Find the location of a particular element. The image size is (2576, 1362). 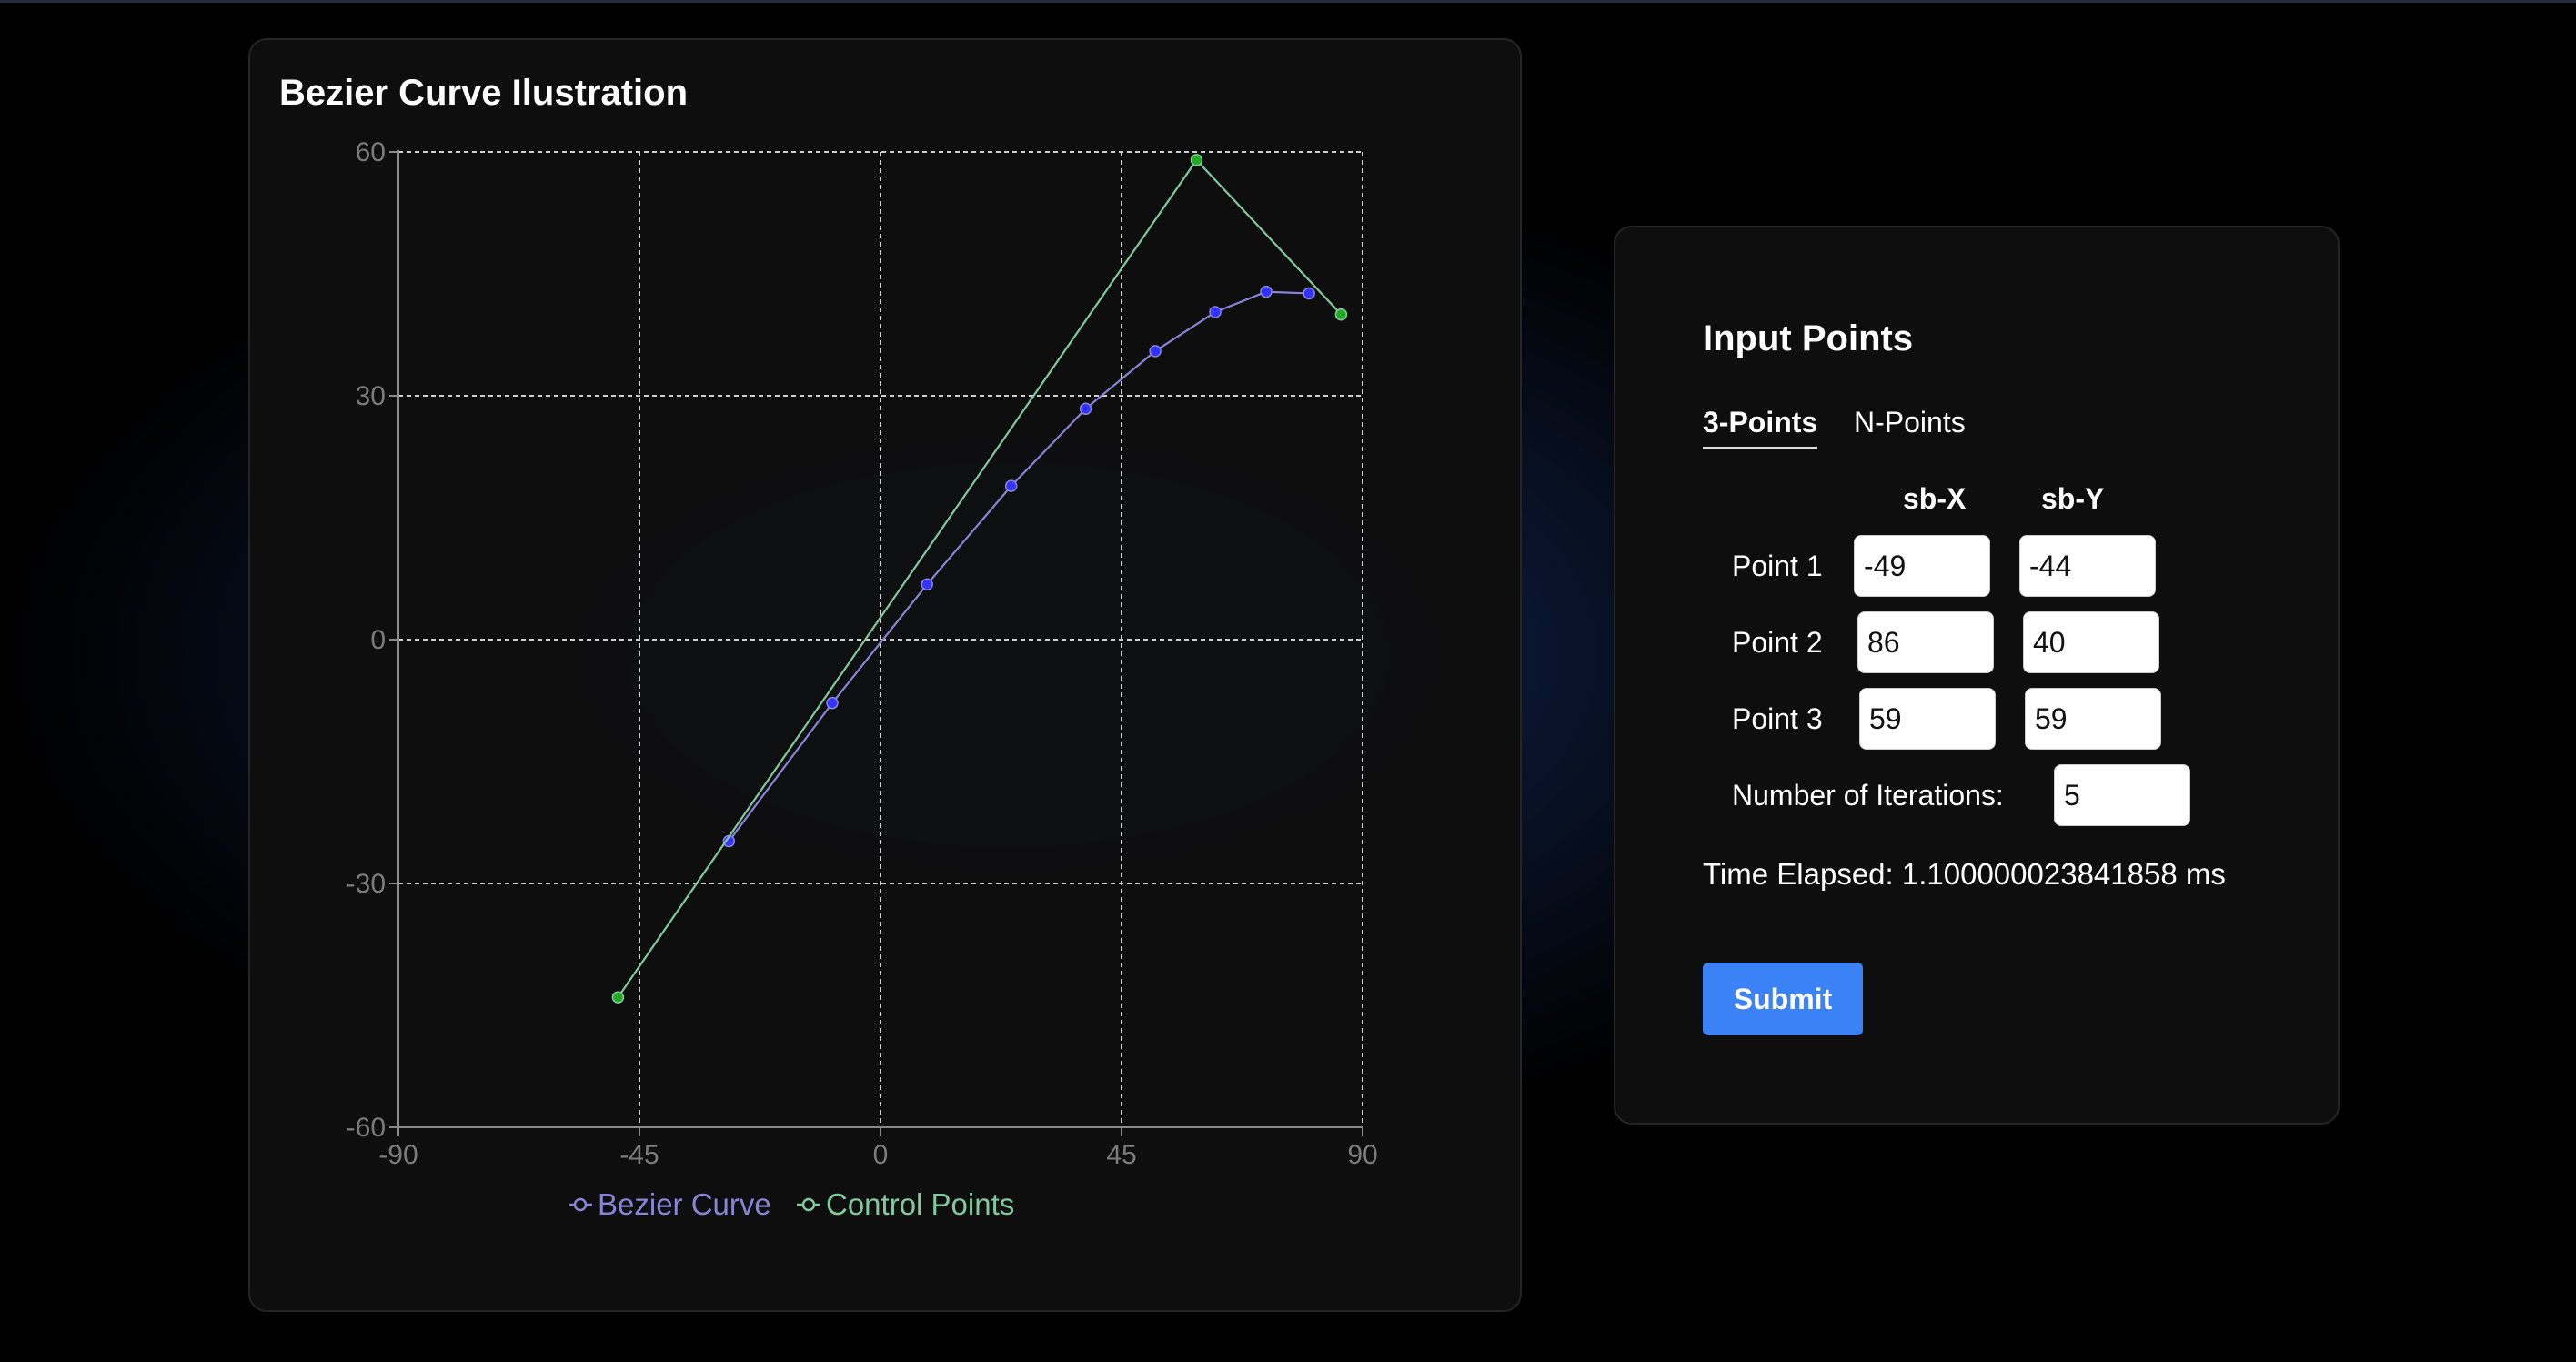

tab-3-points: 3-Points is located at coordinates (1760, 427).